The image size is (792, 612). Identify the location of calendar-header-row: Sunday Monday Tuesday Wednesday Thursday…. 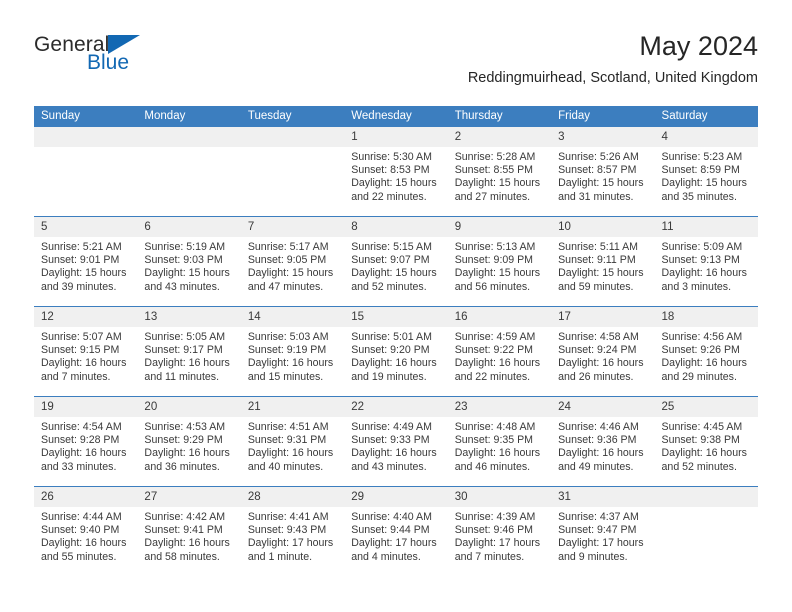
(396, 116).